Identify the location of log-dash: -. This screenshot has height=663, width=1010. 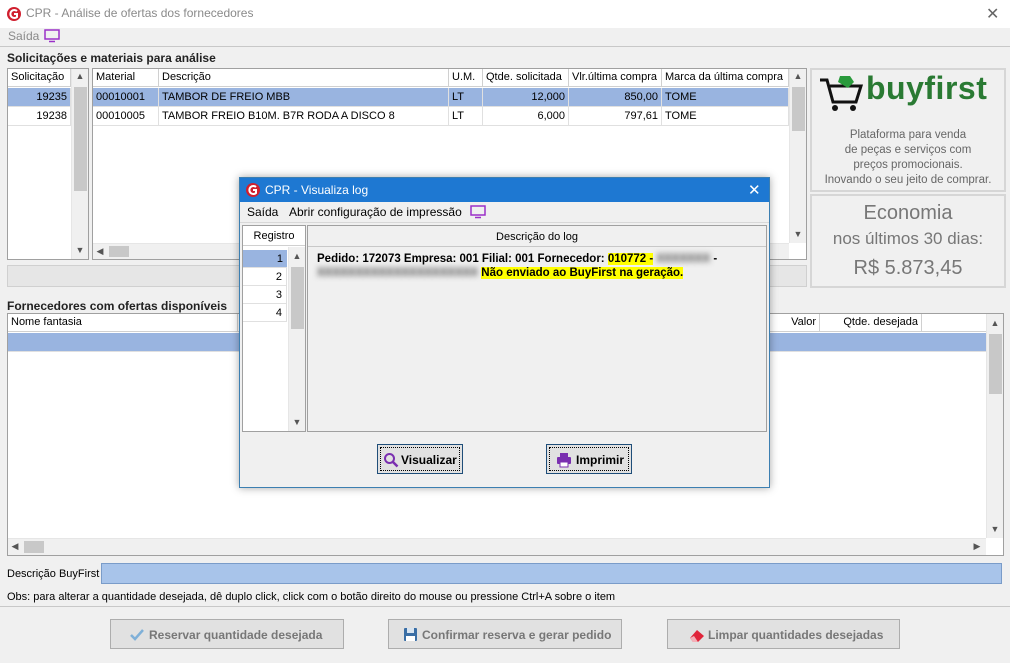
(715, 259).